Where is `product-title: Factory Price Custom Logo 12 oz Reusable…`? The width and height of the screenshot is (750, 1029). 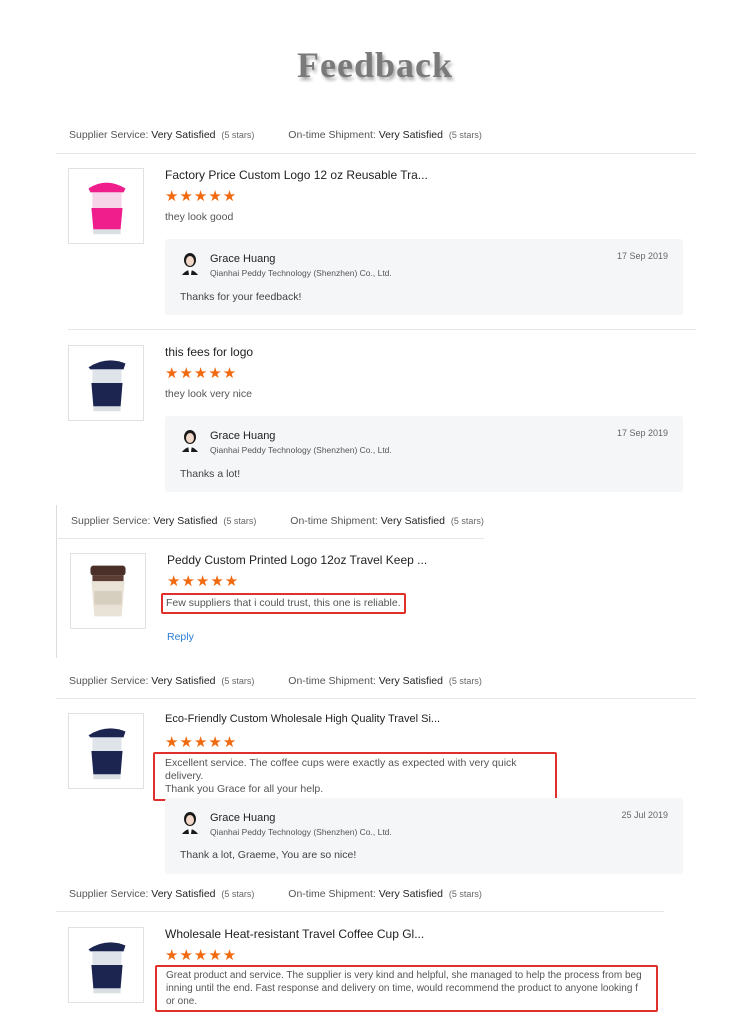
product-title: Factory Price Custom Logo 12 oz Reusable… is located at coordinates (296, 175).